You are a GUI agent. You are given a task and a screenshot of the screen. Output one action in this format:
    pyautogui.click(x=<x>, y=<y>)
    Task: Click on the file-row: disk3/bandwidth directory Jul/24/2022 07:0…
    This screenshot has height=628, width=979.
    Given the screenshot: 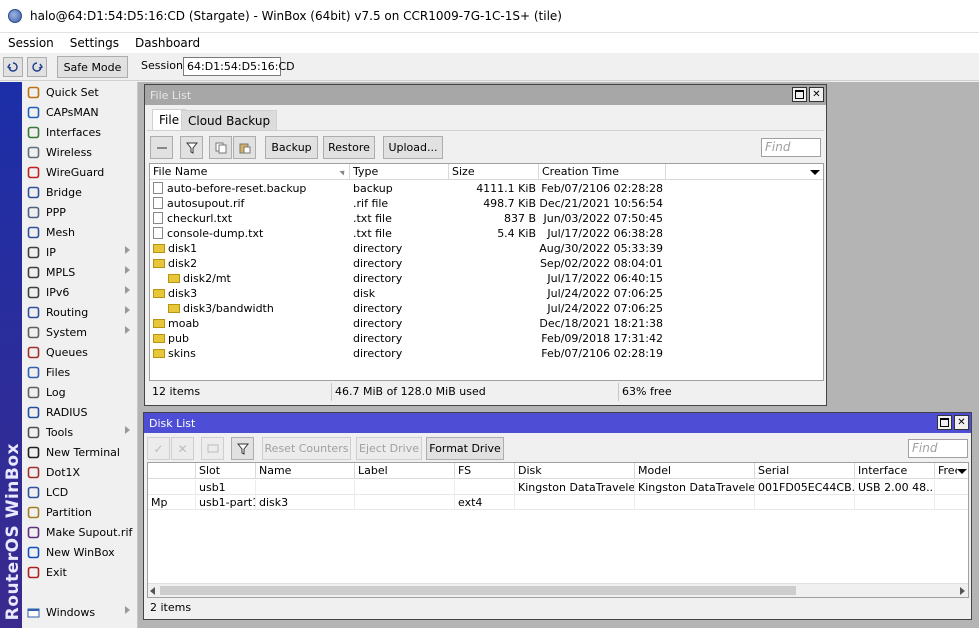 What is the action you would take?
    pyautogui.click(x=486, y=308)
    